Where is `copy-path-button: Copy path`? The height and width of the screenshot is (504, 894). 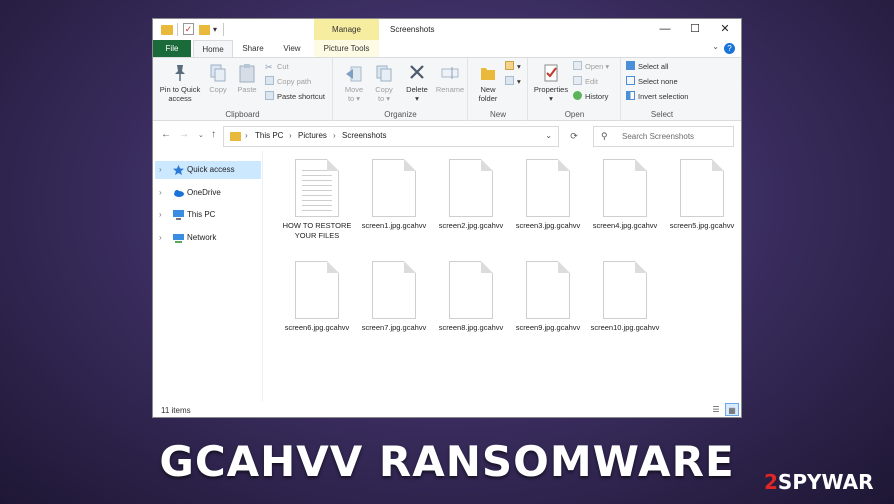
copy-path-button: Copy path is located at coordinates (288, 82).